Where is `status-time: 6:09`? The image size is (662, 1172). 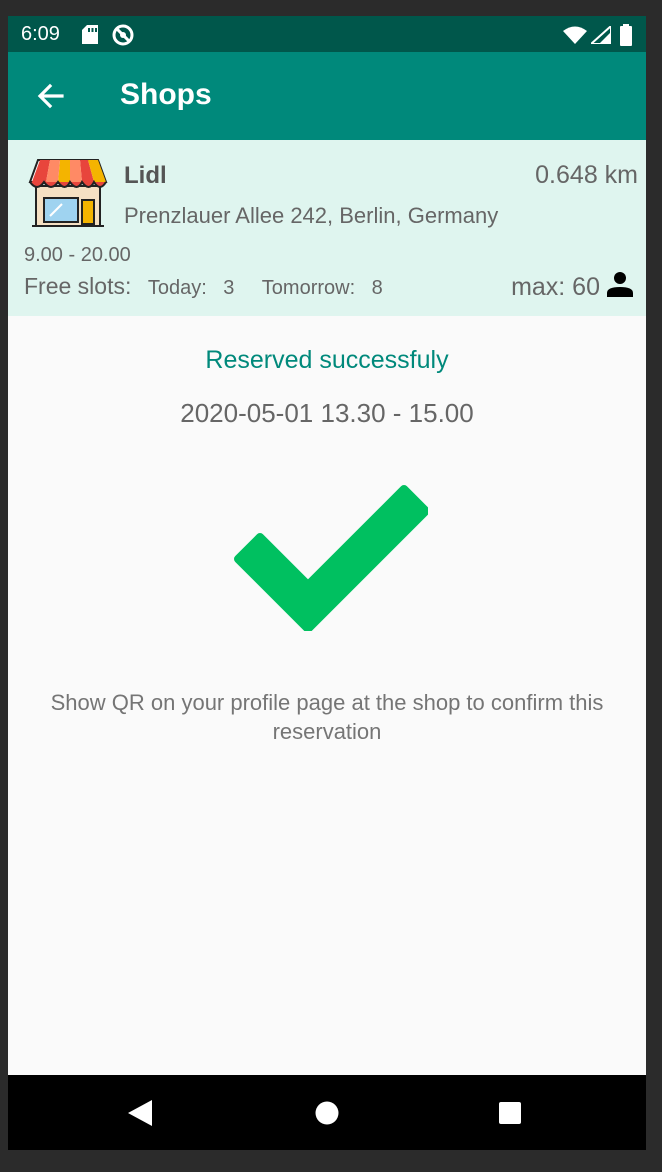
status-time: 6:09 is located at coordinates (40, 34).